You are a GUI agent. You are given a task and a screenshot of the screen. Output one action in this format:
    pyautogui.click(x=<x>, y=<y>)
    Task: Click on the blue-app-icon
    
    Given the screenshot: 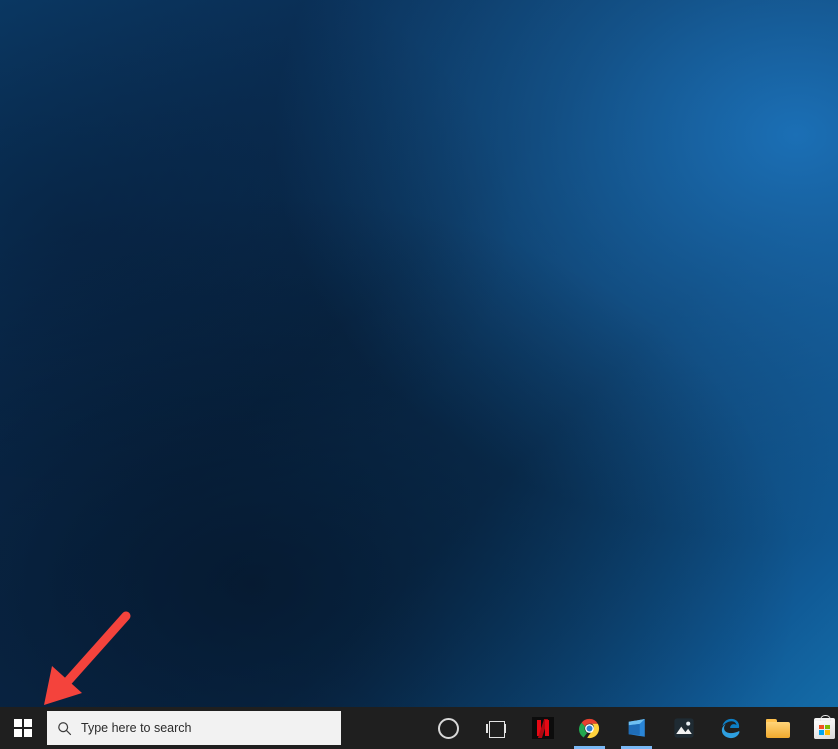 What is the action you would take?
    pyautogui.click(x=636, y=728)
    